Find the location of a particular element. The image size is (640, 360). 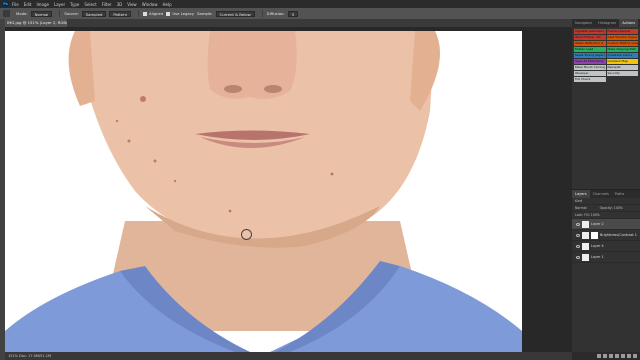

layer-name: Brightness/Contrast 1 is located at coordinates (618, 235).